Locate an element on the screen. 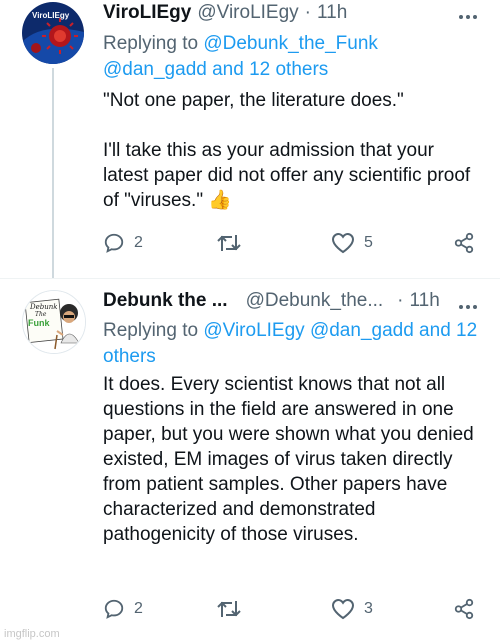  like-button: 5 is located at coordinates (352, 243).